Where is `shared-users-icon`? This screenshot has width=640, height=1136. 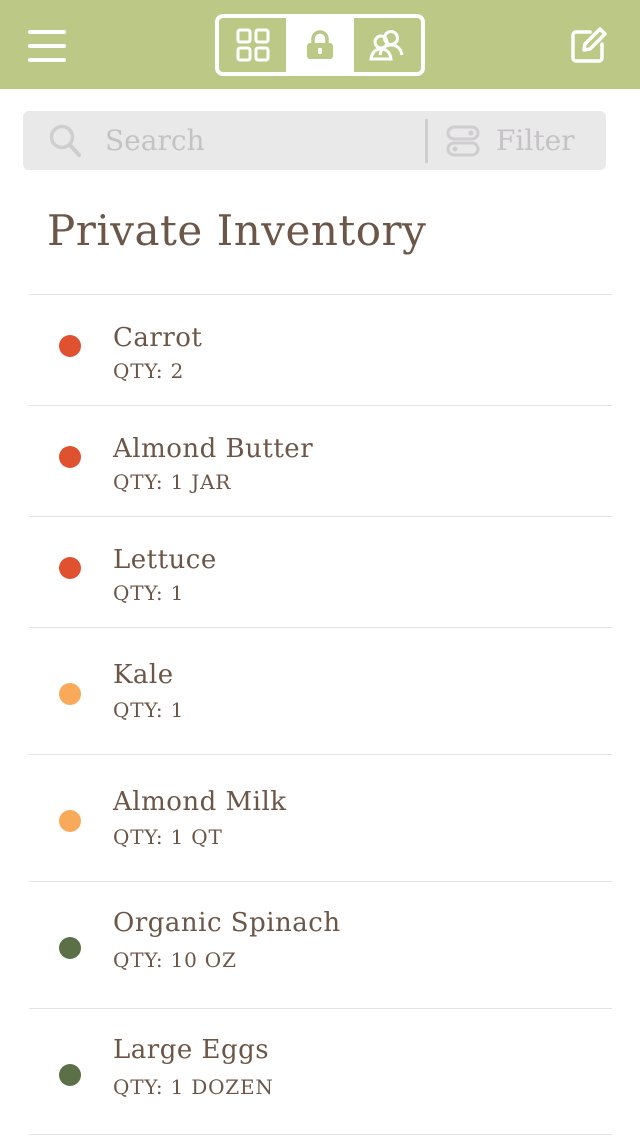 shared-users-icon is located at coordinates (386, 45).